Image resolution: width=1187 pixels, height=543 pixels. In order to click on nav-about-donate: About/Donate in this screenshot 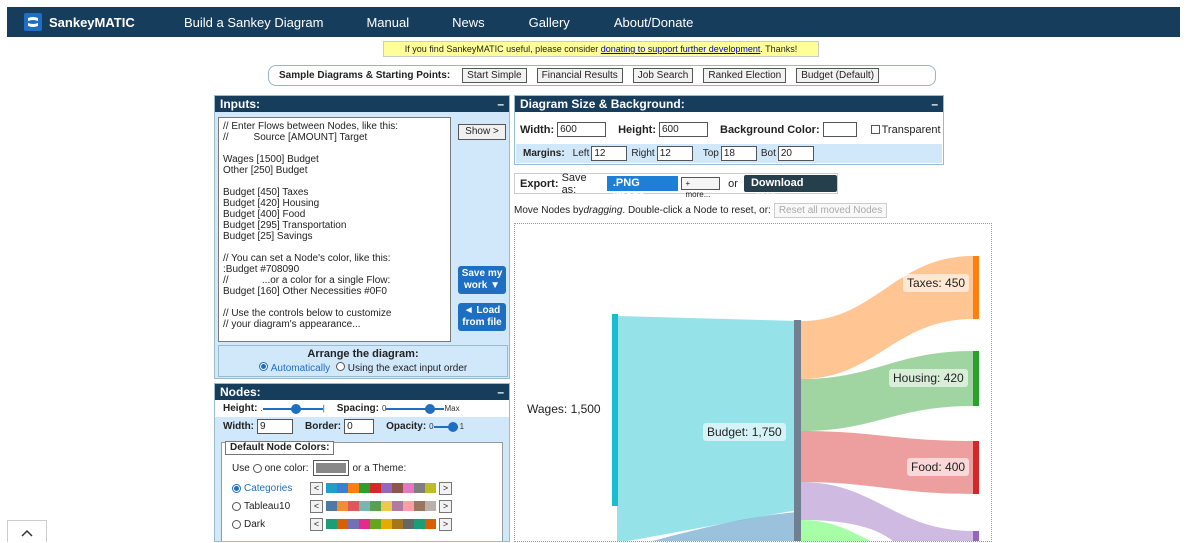, I will do `click(654, 22)`.